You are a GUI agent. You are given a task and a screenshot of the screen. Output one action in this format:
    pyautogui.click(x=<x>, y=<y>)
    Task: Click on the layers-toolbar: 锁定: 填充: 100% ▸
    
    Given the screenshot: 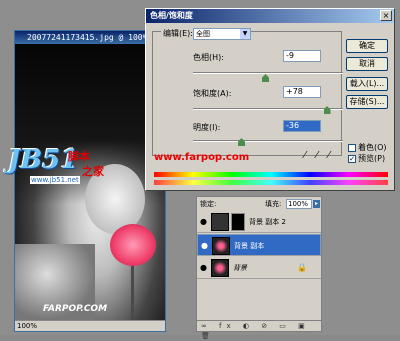 What is the action you would take?
    pyautogui.click(x=259, y=204)
    